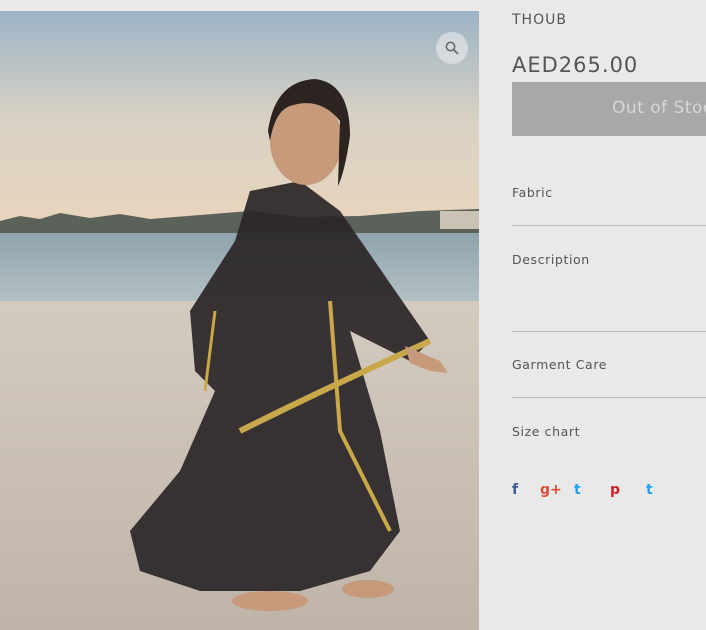 The image size is (706, 630). Describe the element at coordinates (609, 431) in the screenshot. I see `section-size-chart: Size chart` at that location.